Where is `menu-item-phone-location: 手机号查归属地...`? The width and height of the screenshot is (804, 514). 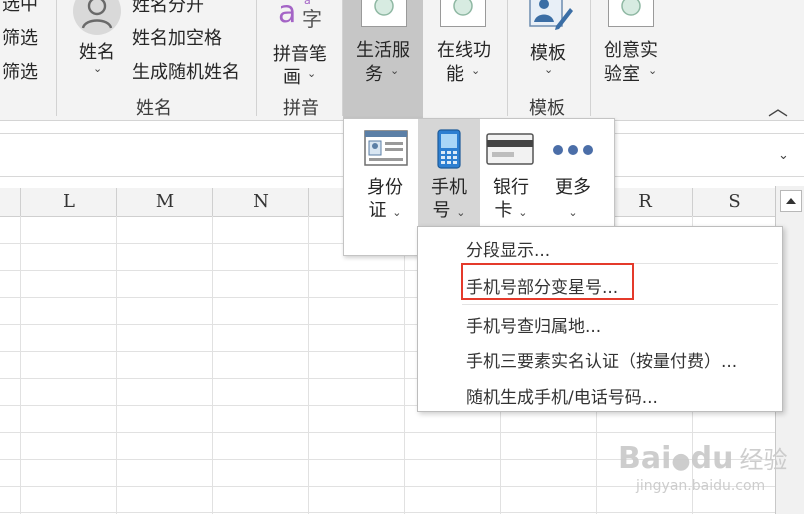 menu-item-phone-location: 手机号查归属地... is located at coordinates (533, 324).